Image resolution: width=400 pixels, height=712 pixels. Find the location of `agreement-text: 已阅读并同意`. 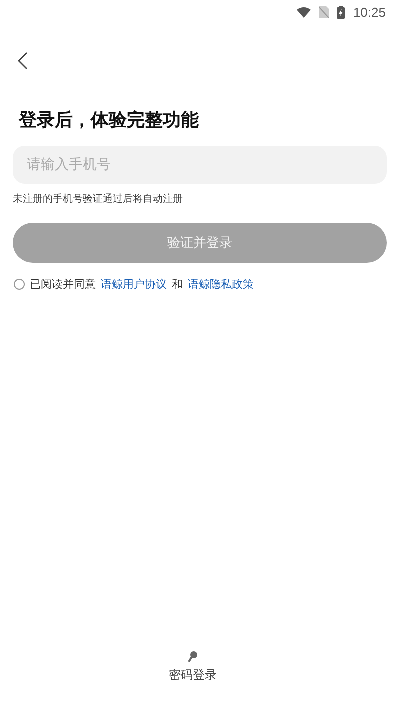

agreement-text: 已阅读并同意 is located at coordinates (63, 284).